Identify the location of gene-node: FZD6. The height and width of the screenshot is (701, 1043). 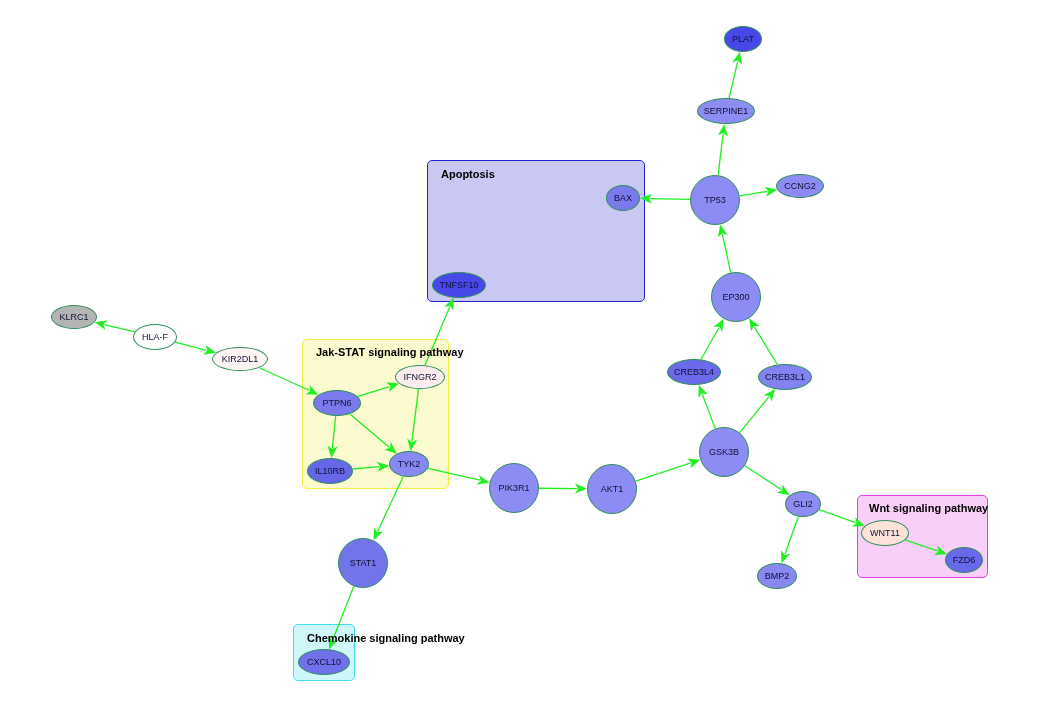
(964, 560).